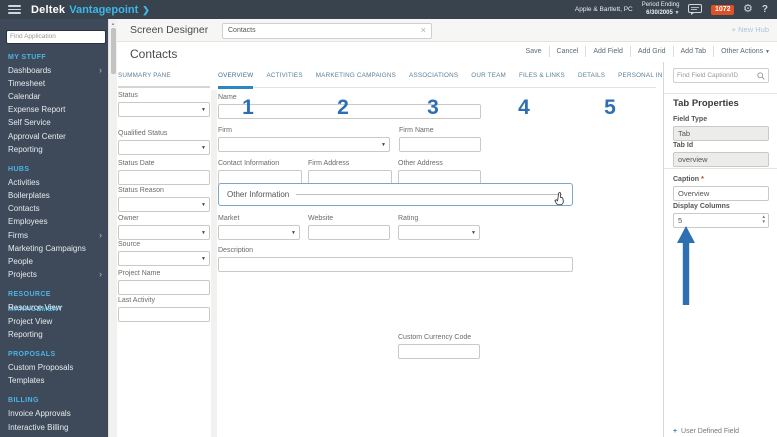 Image resolution: width=777 pixels, height=437 pixels. Describe the element at coordinates (695, 9) in the screenshot. I see `chat-icon` at that location.